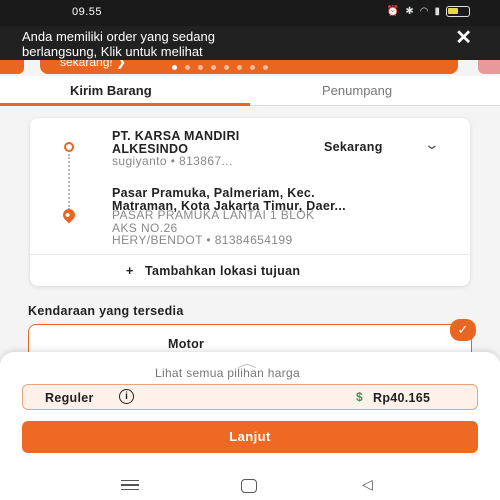 This screenshot has height=500, width=500. What do you see at coordinates (118, 36) in the screenshot?
I see `banner-line-1: Anda memiliki order yang sedang` at bounding box center [118, 36].